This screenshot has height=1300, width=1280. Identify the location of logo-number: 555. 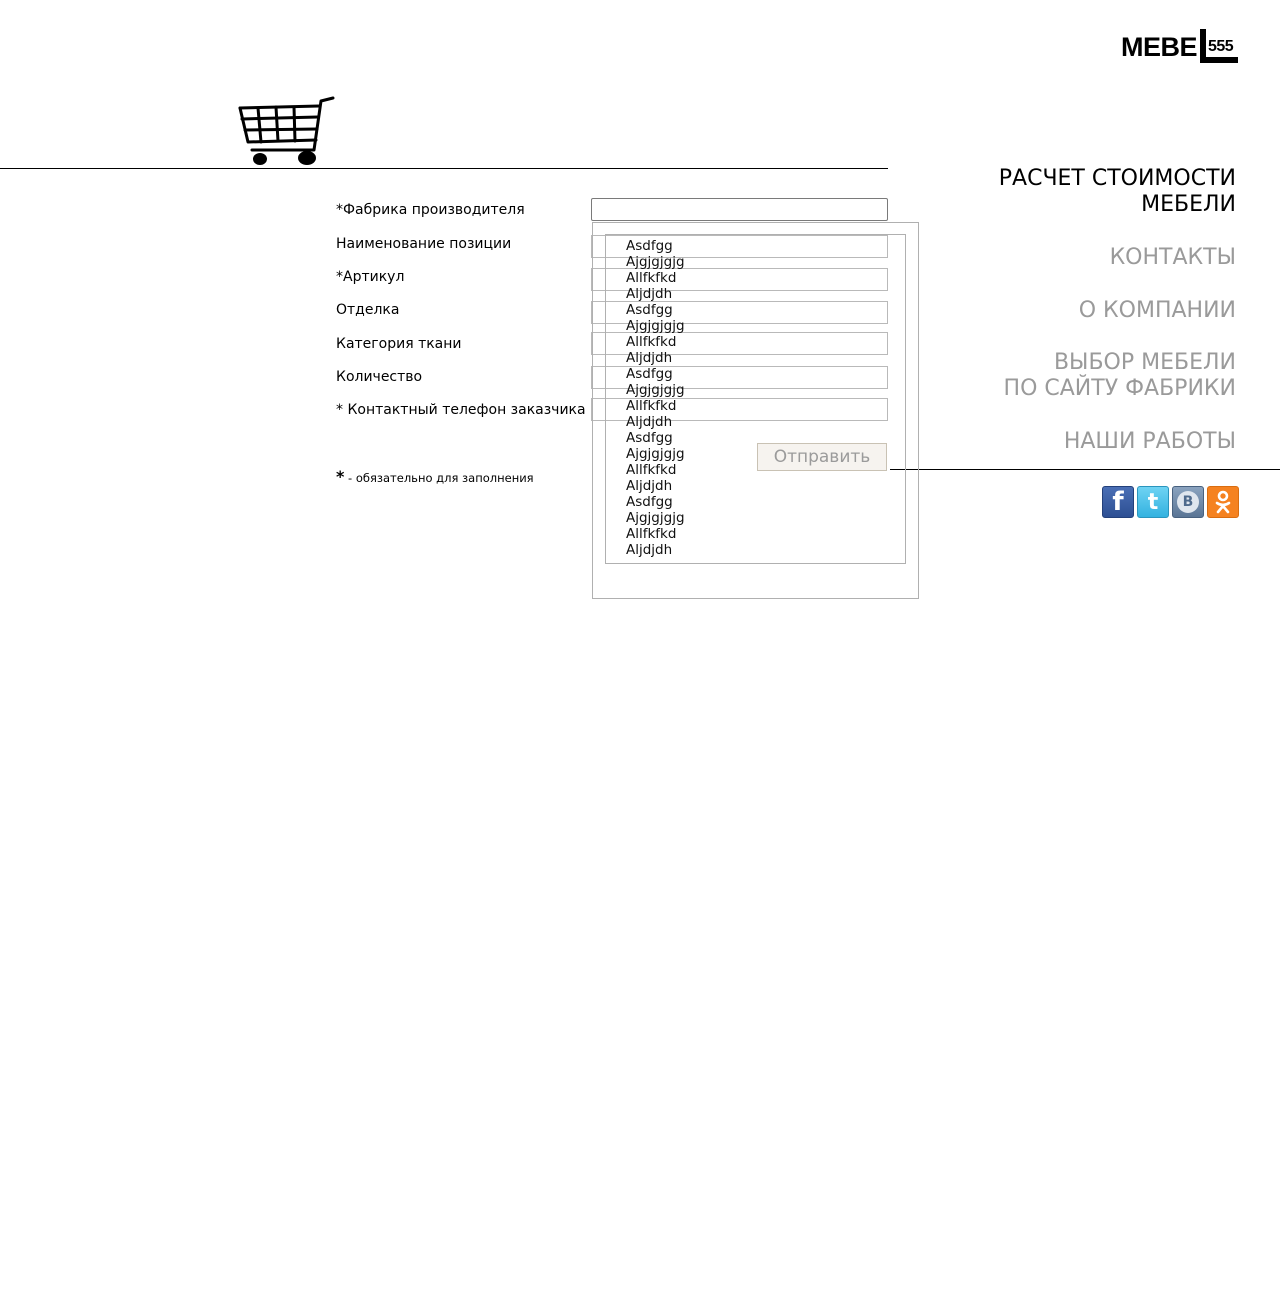
(1221, 46).